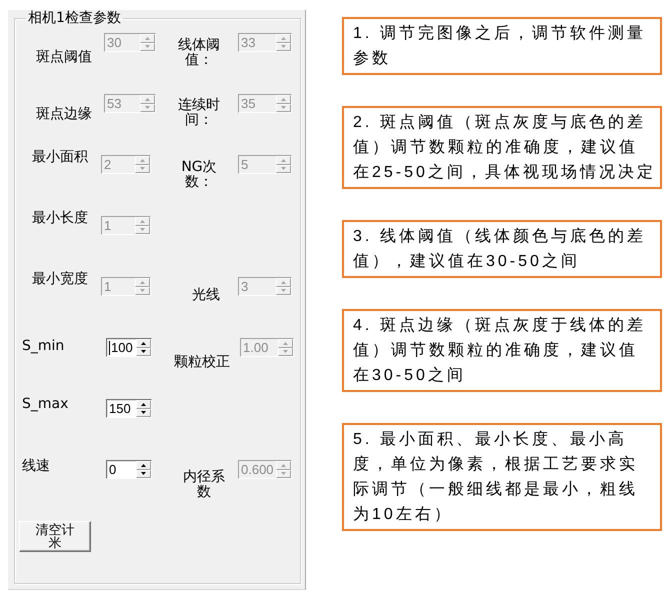 The width and height of the screenshot is (672, 601). I want to click on number-field: 150, so click(129, 408).